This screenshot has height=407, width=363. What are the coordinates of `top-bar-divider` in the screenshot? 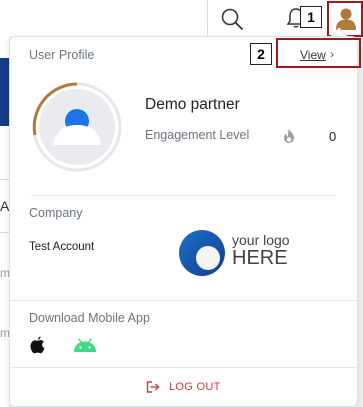 It's located at (207, 18).